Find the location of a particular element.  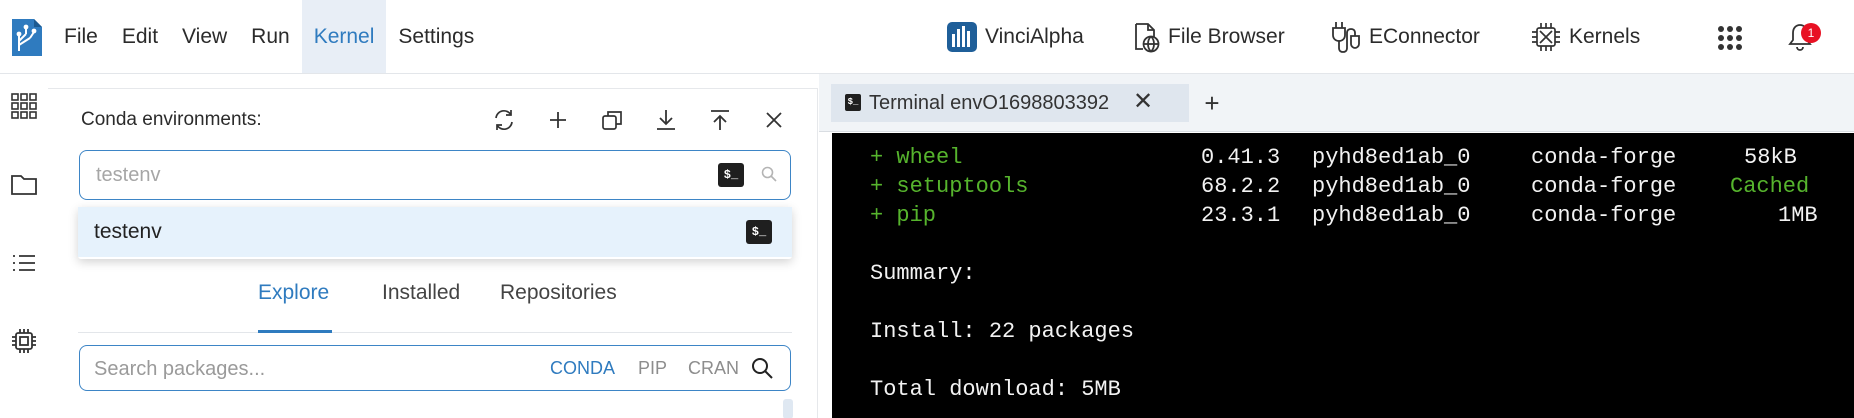

vincialpha-icon is located at coordinates (962, 36).